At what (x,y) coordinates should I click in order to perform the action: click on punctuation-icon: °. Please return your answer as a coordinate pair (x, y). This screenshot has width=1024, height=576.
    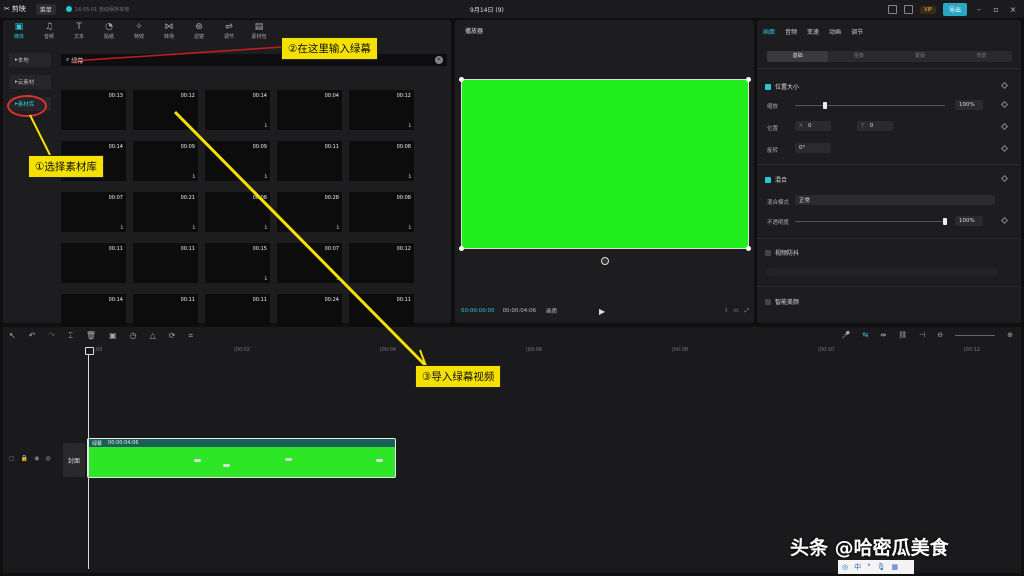
    Looking at the image, I should click on (869, 567).